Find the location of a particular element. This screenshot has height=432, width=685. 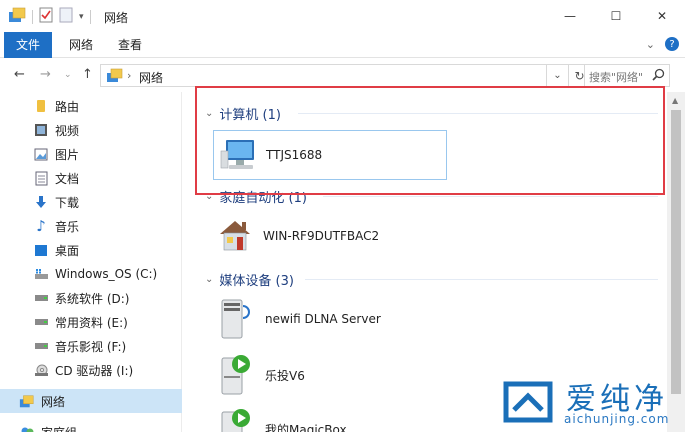

network-icon is located at coordinates (27, 401).